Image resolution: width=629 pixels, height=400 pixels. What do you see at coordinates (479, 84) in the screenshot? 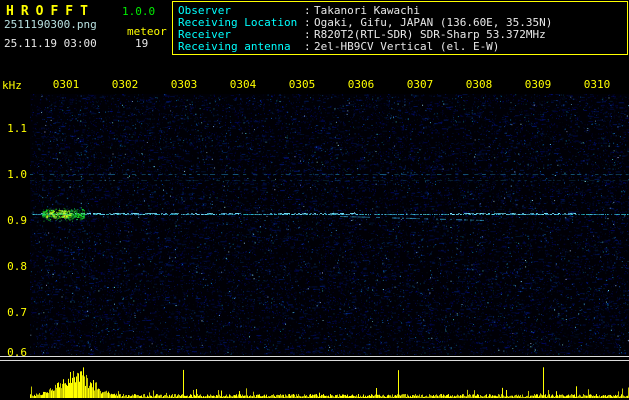
I see `time-axis-label: 0308` at bounding box center [479, 84].